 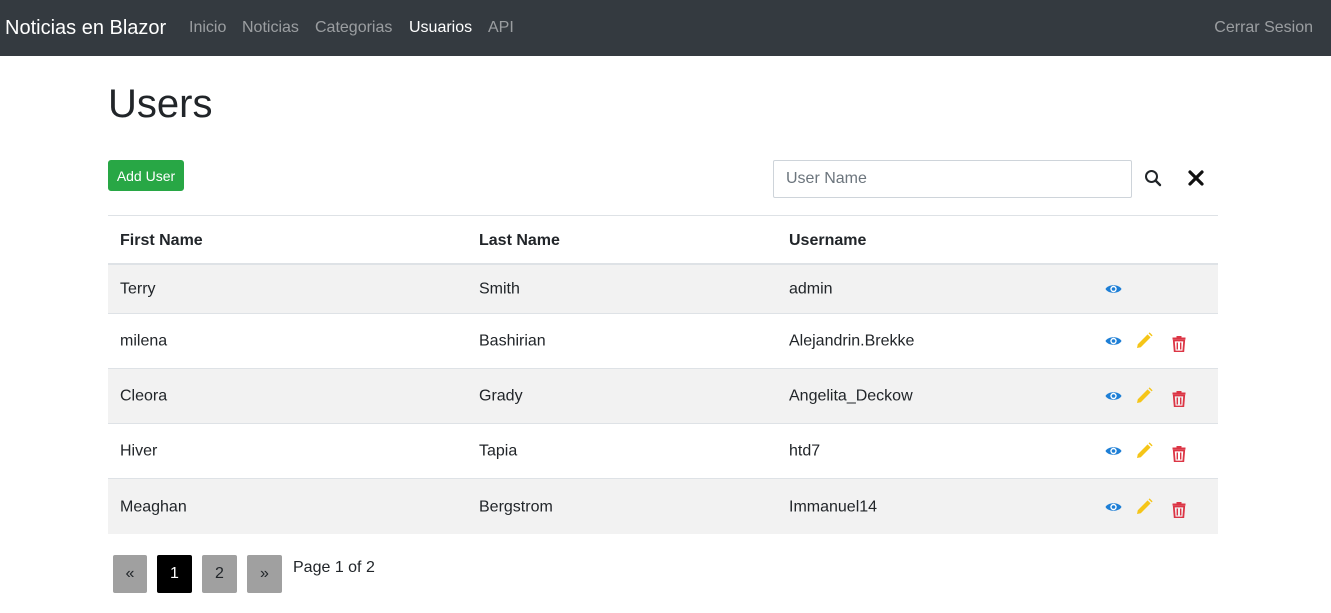 What do you see at coordinates (207, 28) in the screenshot?
I see `nav-inicio: Inicio` at bounding box center [207, 28].